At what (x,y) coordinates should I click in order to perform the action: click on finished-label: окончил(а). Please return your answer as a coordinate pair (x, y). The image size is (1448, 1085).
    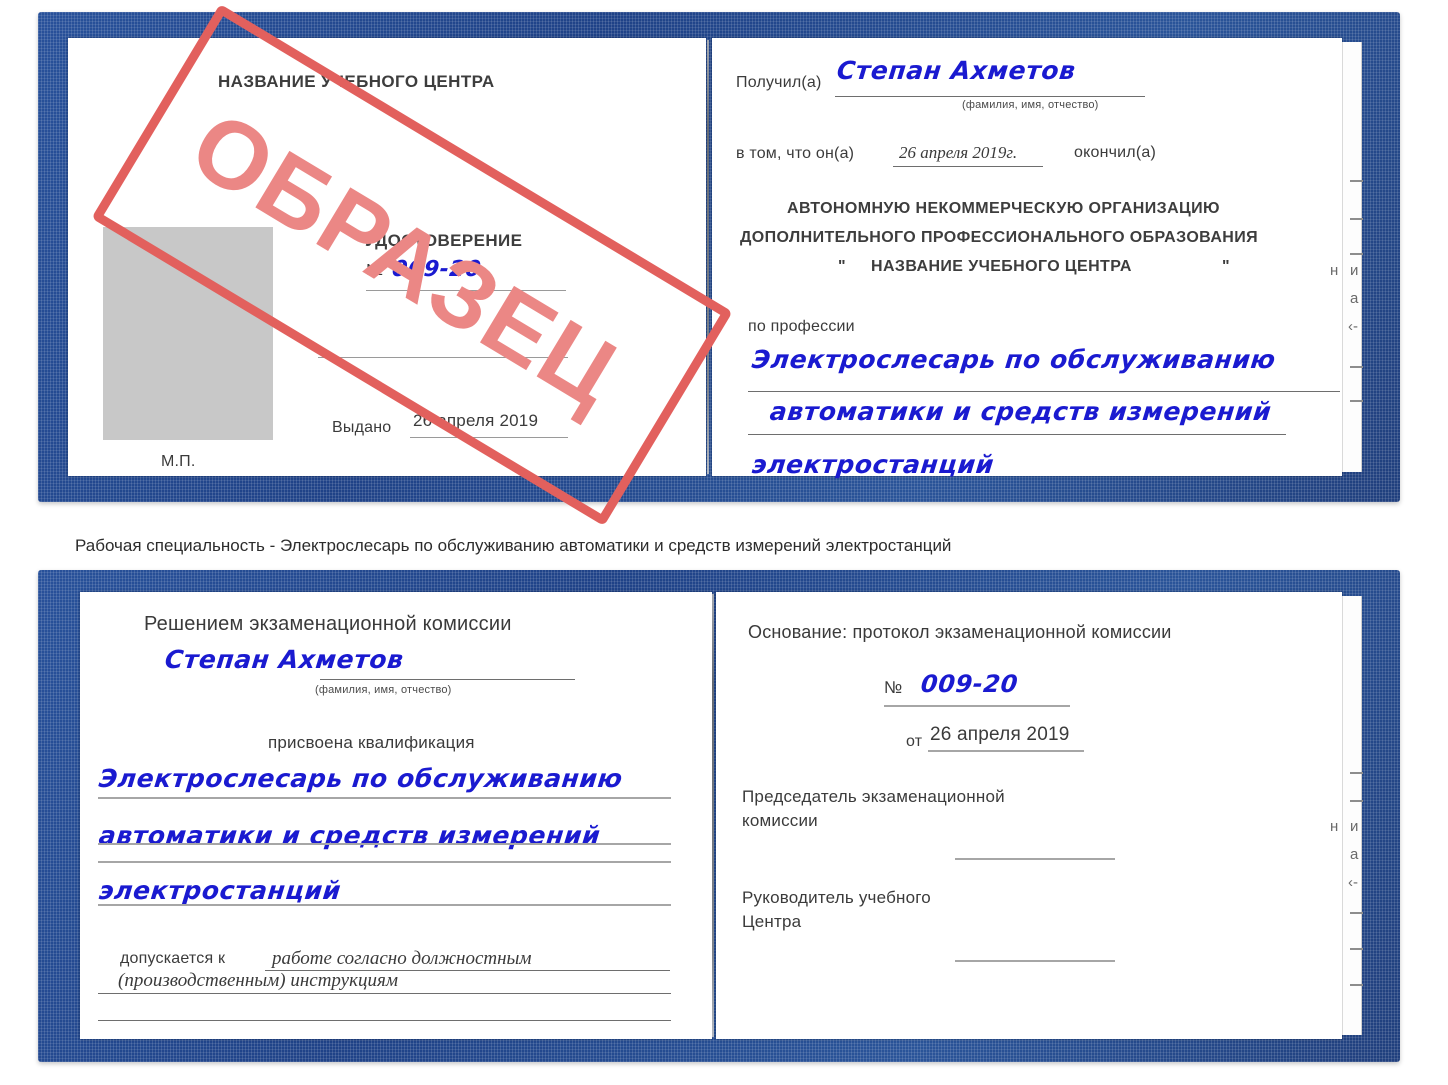
    Looking at the image, I should click on (1115, 152).